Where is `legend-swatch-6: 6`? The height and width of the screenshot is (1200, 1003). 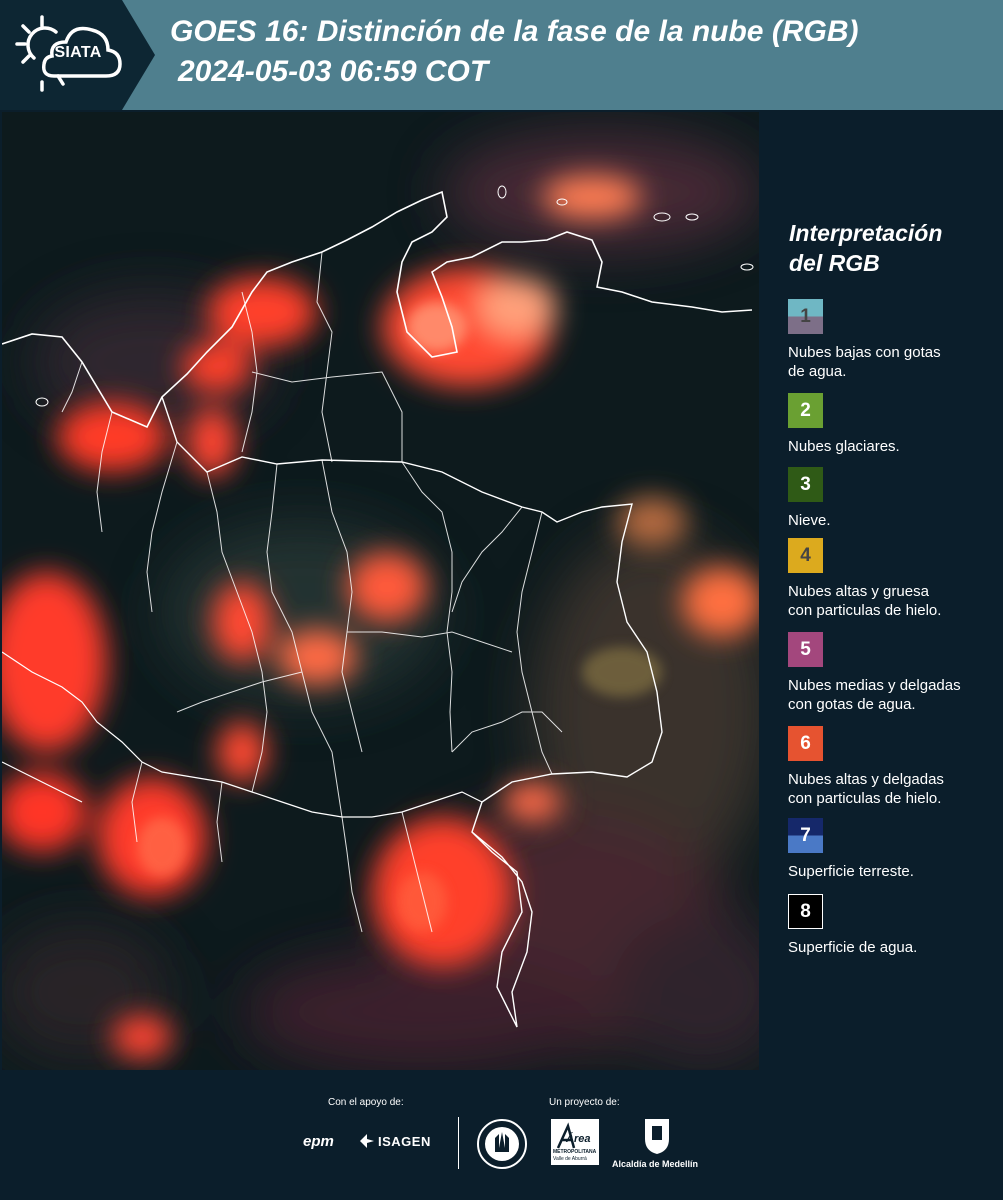
legend-swatch-6: 6 is located at coordinates (805, 743).